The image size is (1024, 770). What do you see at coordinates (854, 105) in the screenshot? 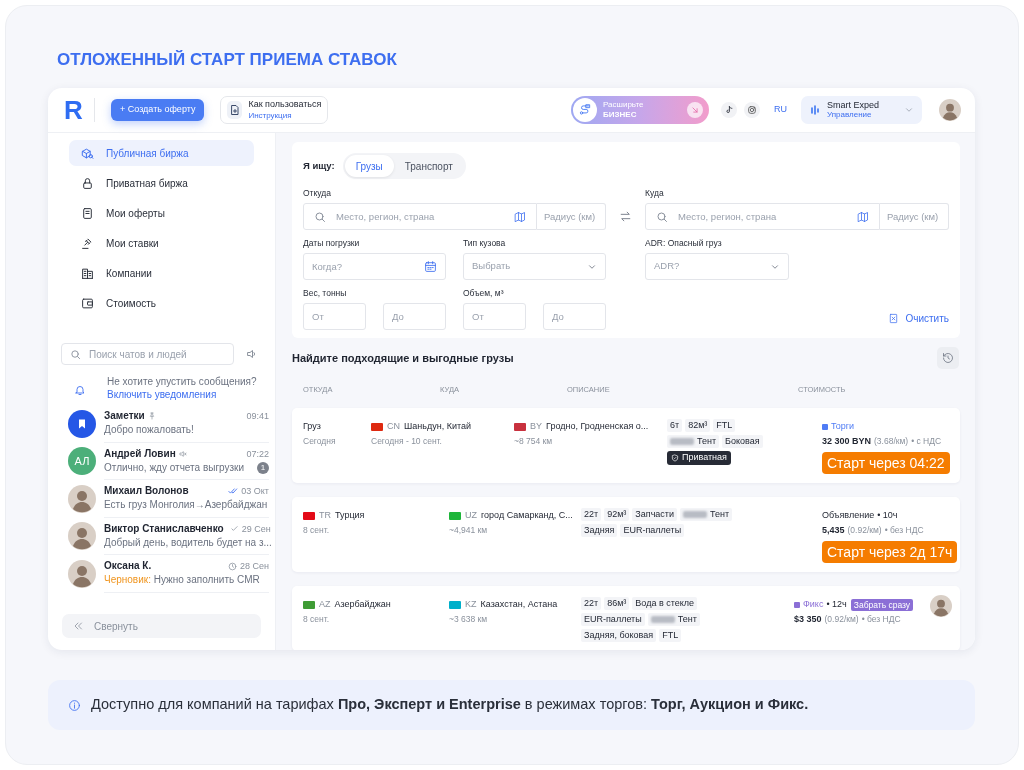
I see `account-name: Smart Exped` at bounding box center [854, 105].